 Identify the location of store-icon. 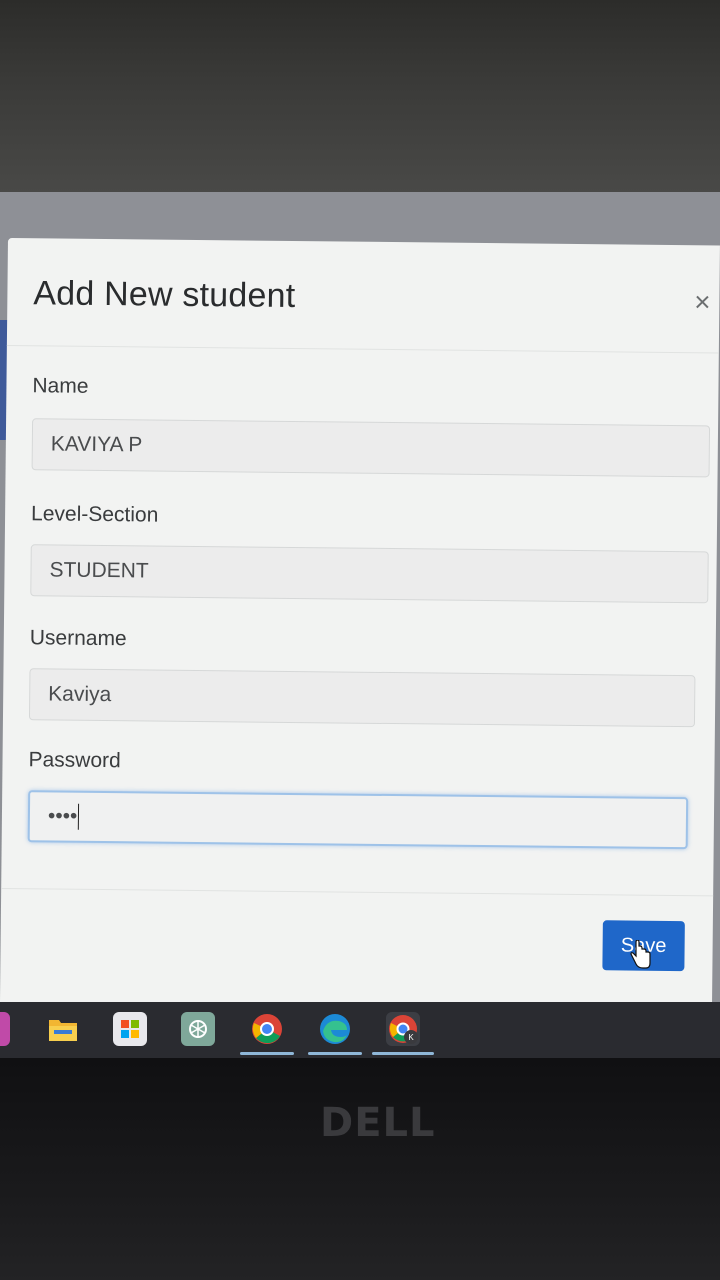
(130, 1029).